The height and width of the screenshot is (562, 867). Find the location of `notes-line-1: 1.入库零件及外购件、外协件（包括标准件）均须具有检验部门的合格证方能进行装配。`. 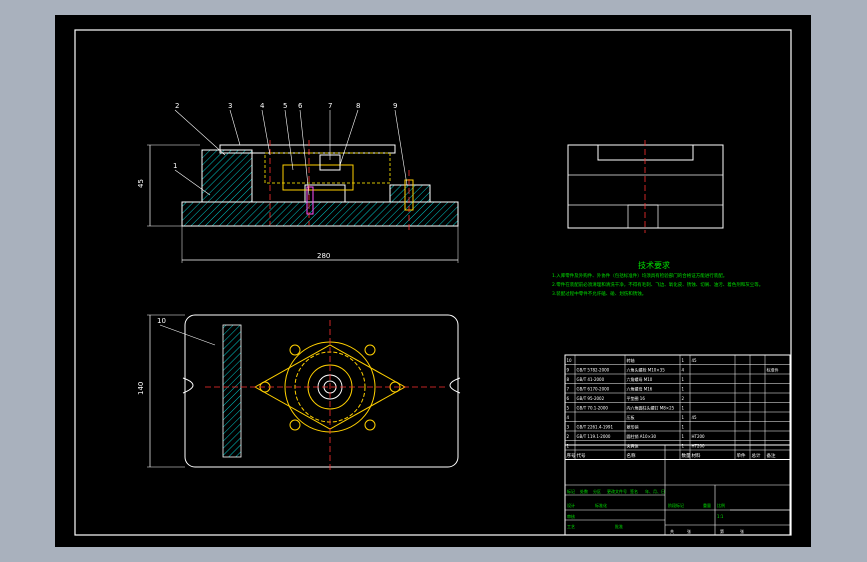

notes-line-1: 1.入库零件及外购件、外协件（包括标准件）均须具有检验部门的合格证方能进行装配。 is located at coordinates (639, 275).